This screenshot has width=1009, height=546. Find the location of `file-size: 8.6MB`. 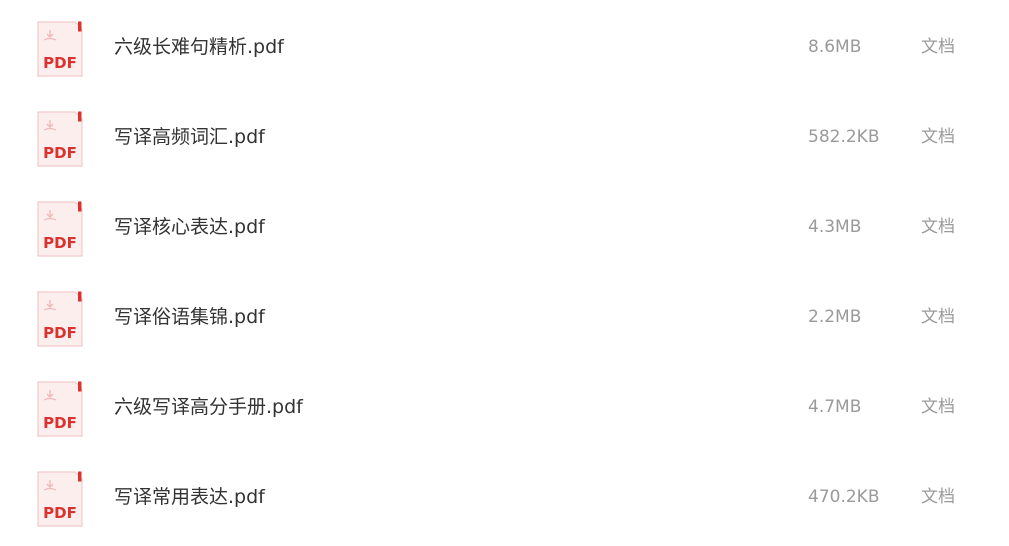

file-size: 8.6MB is located at coordinates (835, 47).